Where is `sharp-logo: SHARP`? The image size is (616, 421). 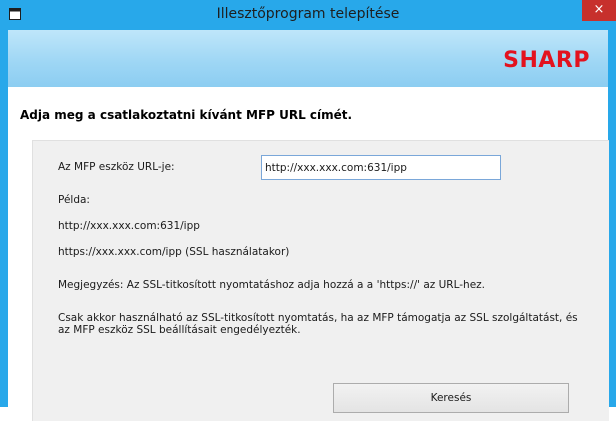
sharp-logo: SHARP is located at coordinates (546, 60).